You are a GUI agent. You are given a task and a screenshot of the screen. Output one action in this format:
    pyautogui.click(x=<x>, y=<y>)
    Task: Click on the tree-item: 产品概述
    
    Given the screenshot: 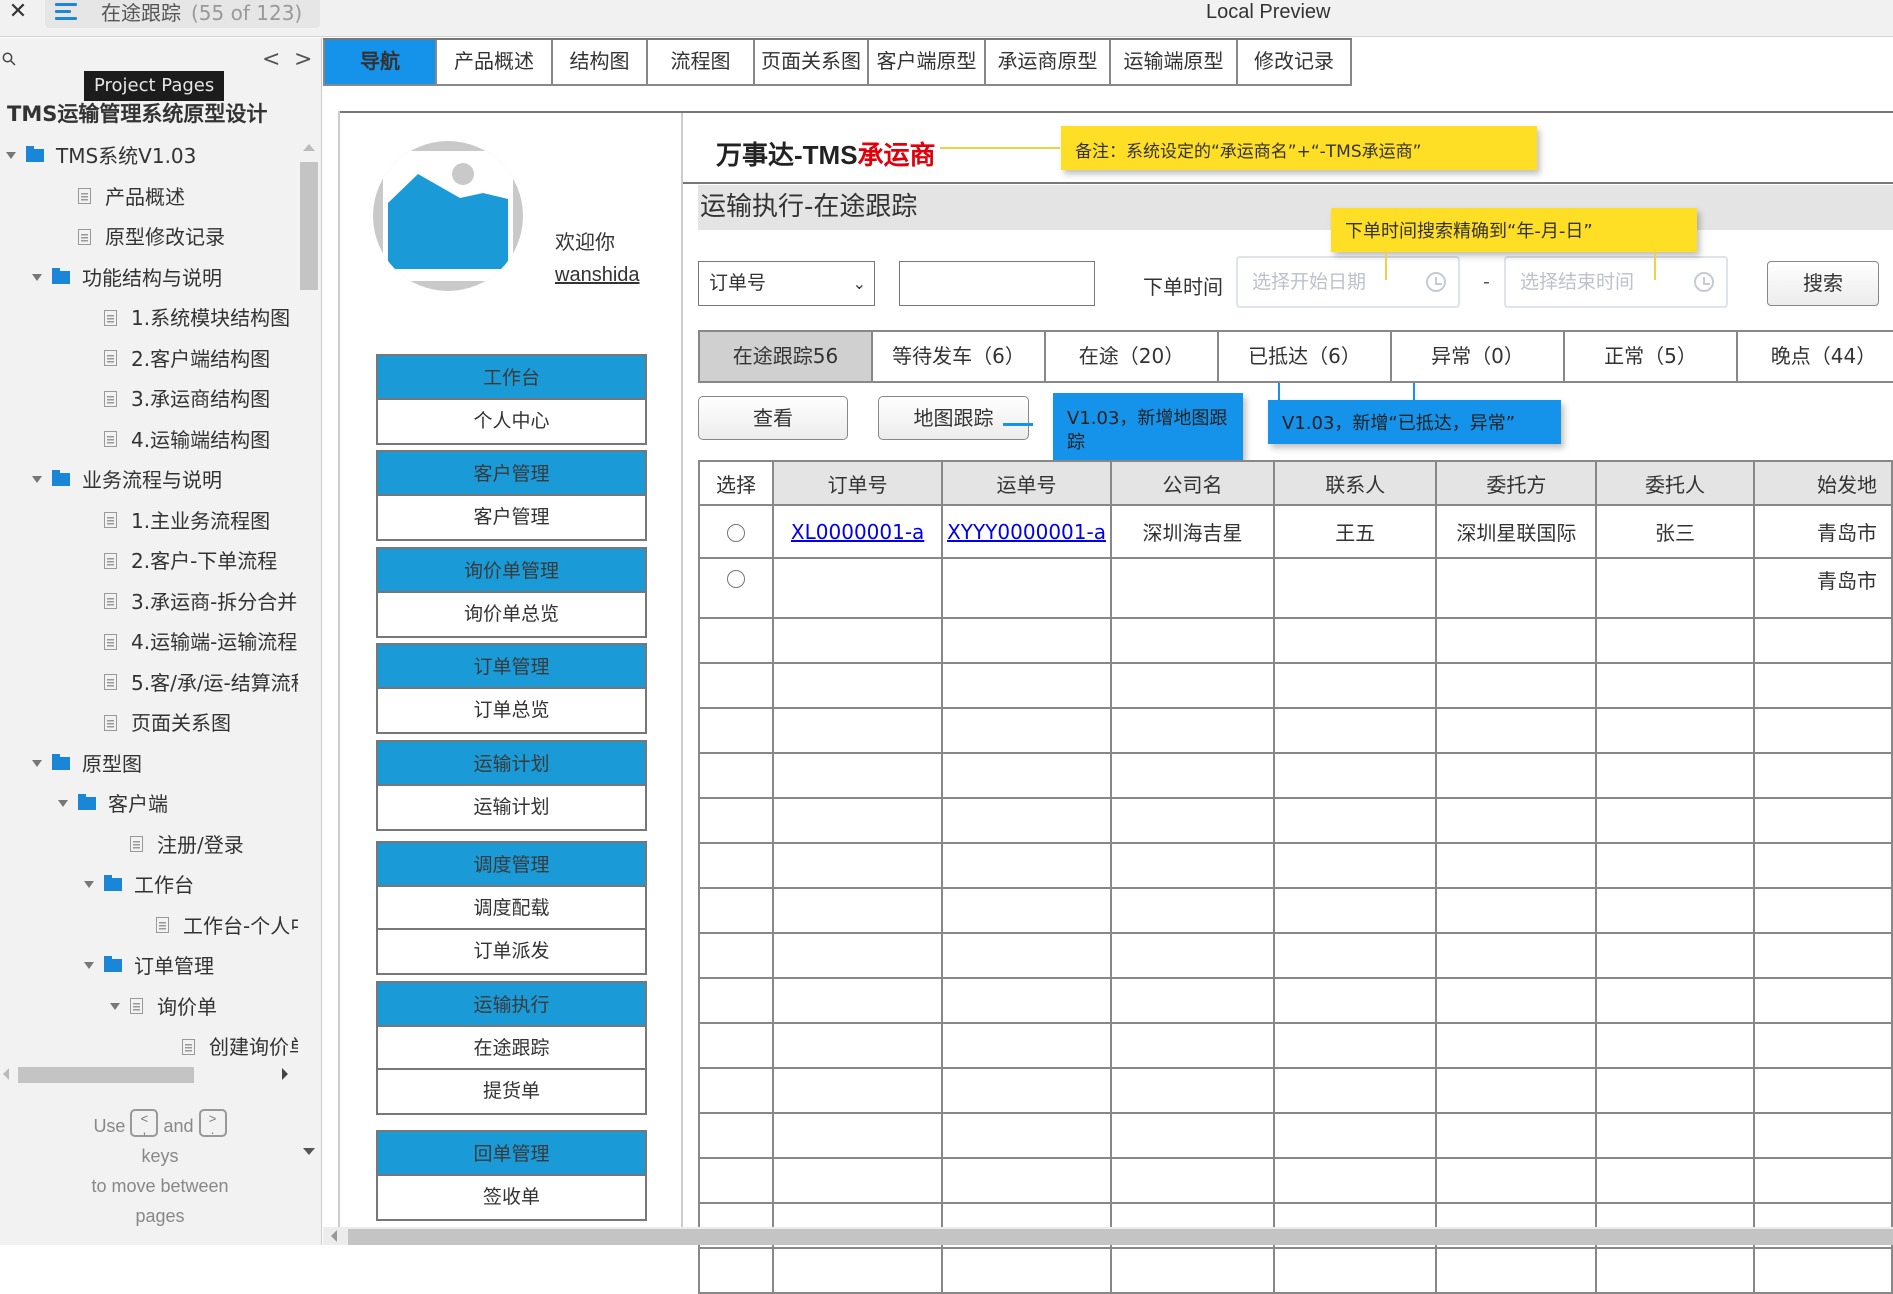 What is the action you would take?
    pyautogui.click(x=131, y=197)
    